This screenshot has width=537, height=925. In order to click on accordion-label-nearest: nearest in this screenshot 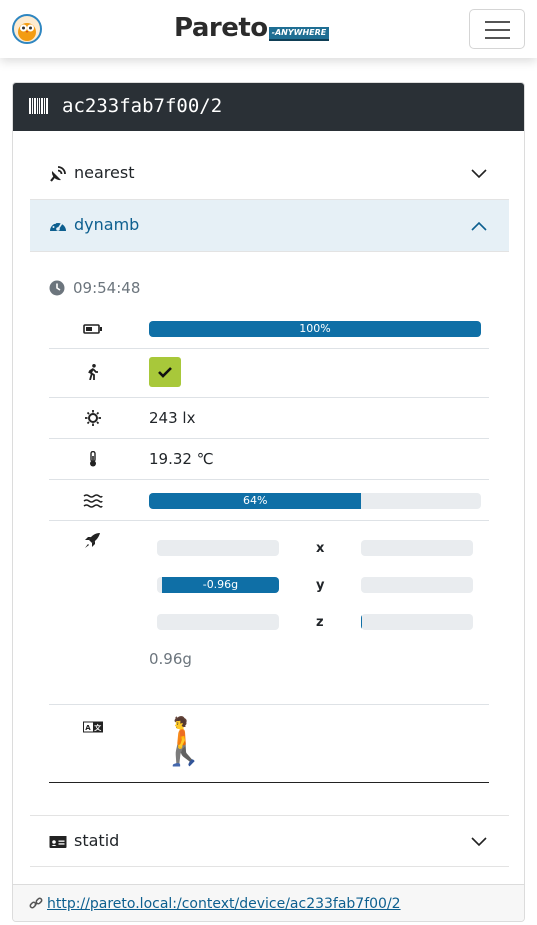, I will do `click(104, 172)`.